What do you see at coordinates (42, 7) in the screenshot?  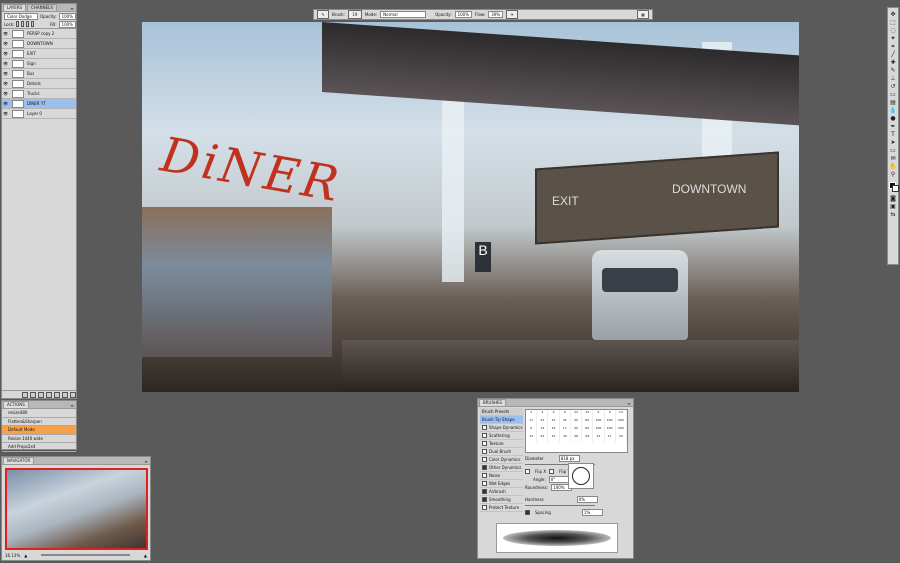 I see `tab-channels: CHANNELS` at bounding box center [42, 7].